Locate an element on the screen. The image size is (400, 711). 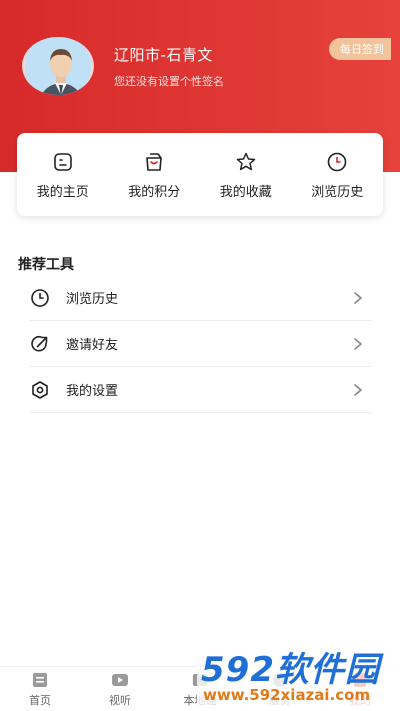
quick-actions-card: 我的主页 我的积分 我的收藏 浏览历史 is located at coordinates (200, 174).